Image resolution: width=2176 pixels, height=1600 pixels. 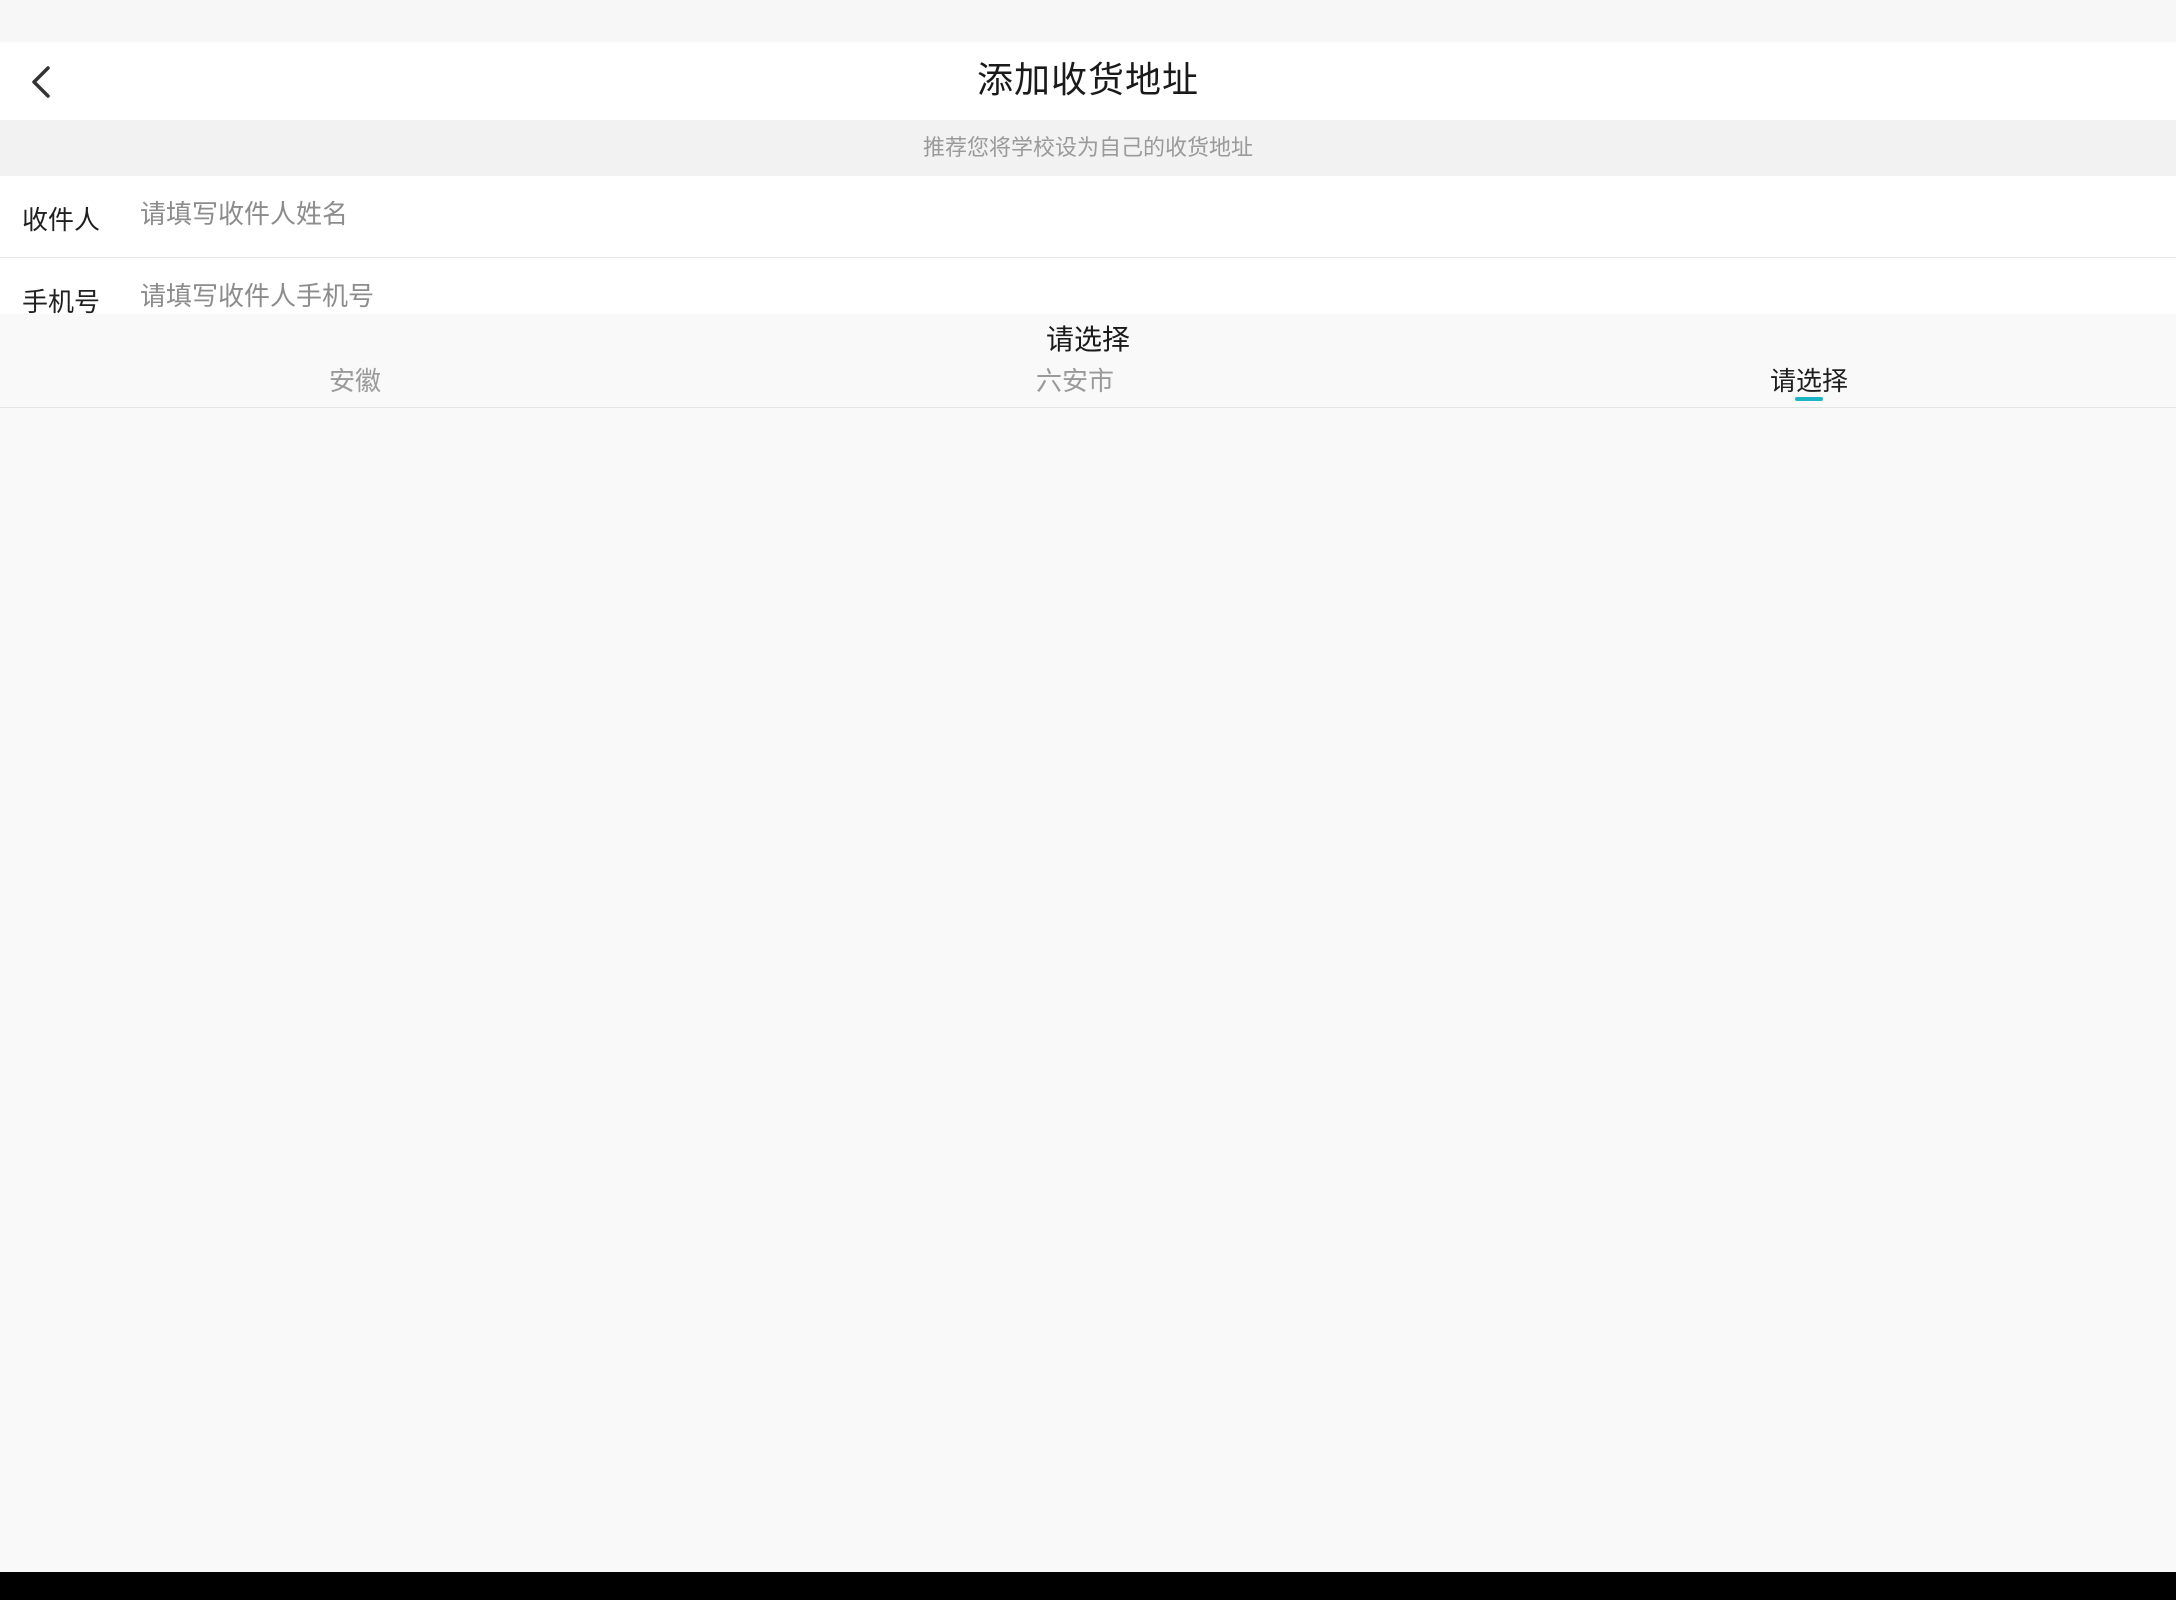 I want to click on recipient-label: 收件人, so click(x=61, y=221).